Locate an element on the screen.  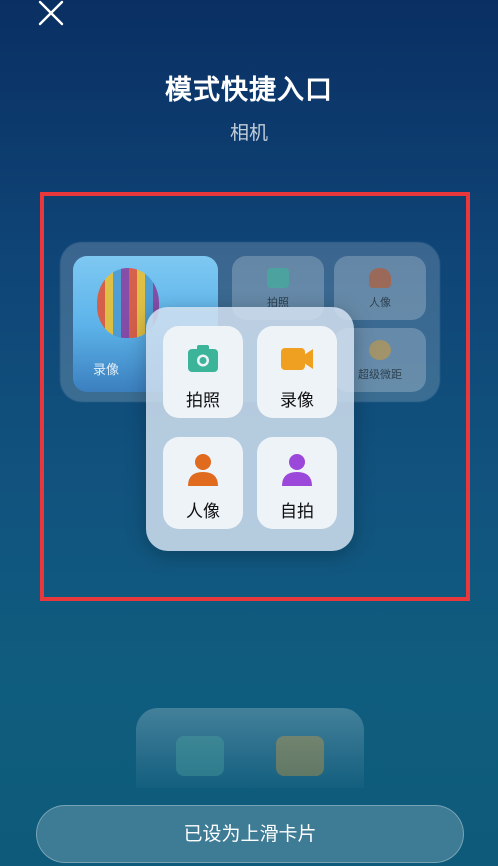
close-icon is located at coordinates (51, 13).